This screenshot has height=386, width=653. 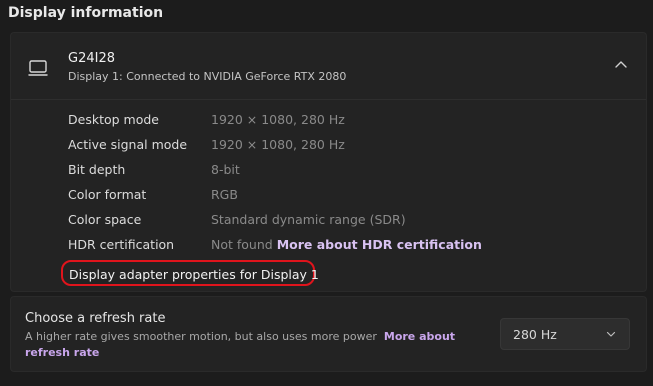 What do you see at coordinates (379, 244) in the screenshot?
I see `hdr-more-link: More about HDR certification` at bounding box center [379, 244].